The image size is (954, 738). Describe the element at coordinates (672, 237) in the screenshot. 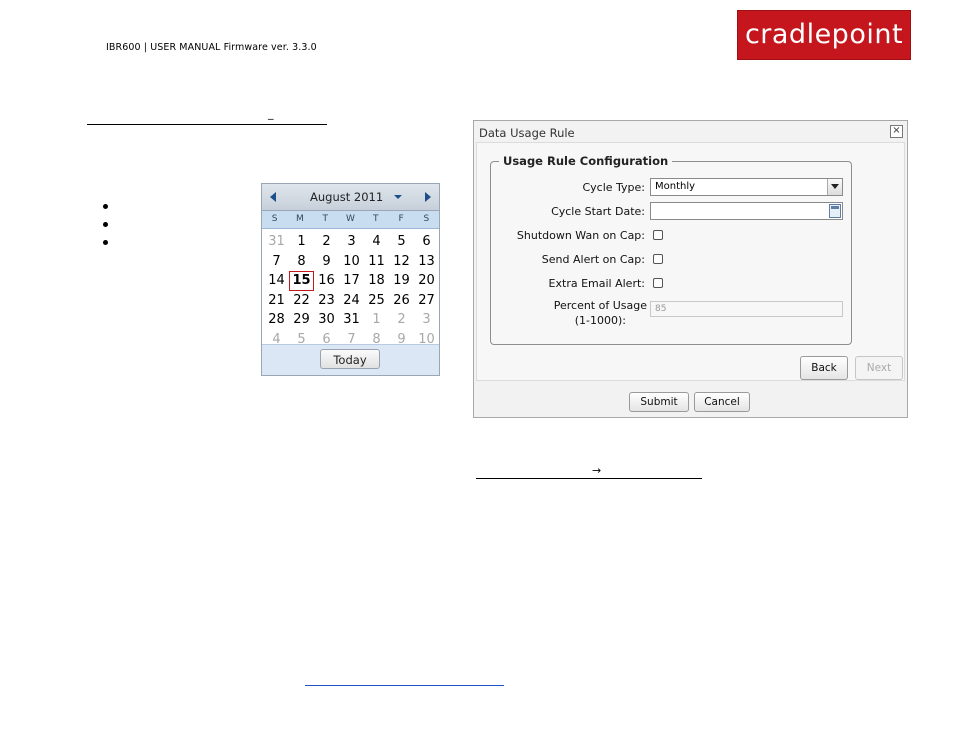

I see `shutdown-wan-row: Shutdown Wan on Cap:` at that location.